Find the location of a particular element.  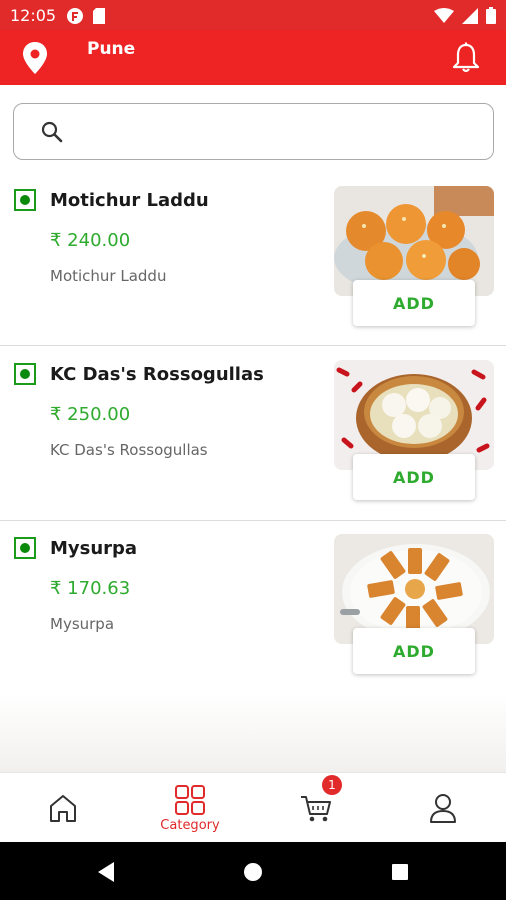

nav-profile is located at coordinates (443, 808).